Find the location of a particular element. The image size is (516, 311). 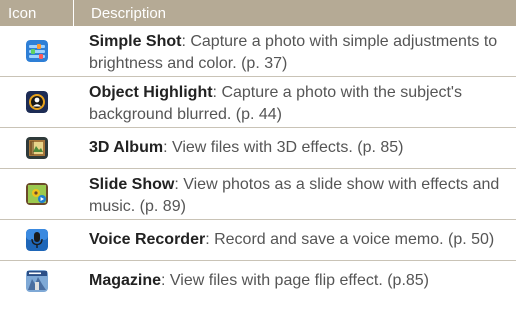

feature-title: Simple Shot is located at coordinates (135, 41).